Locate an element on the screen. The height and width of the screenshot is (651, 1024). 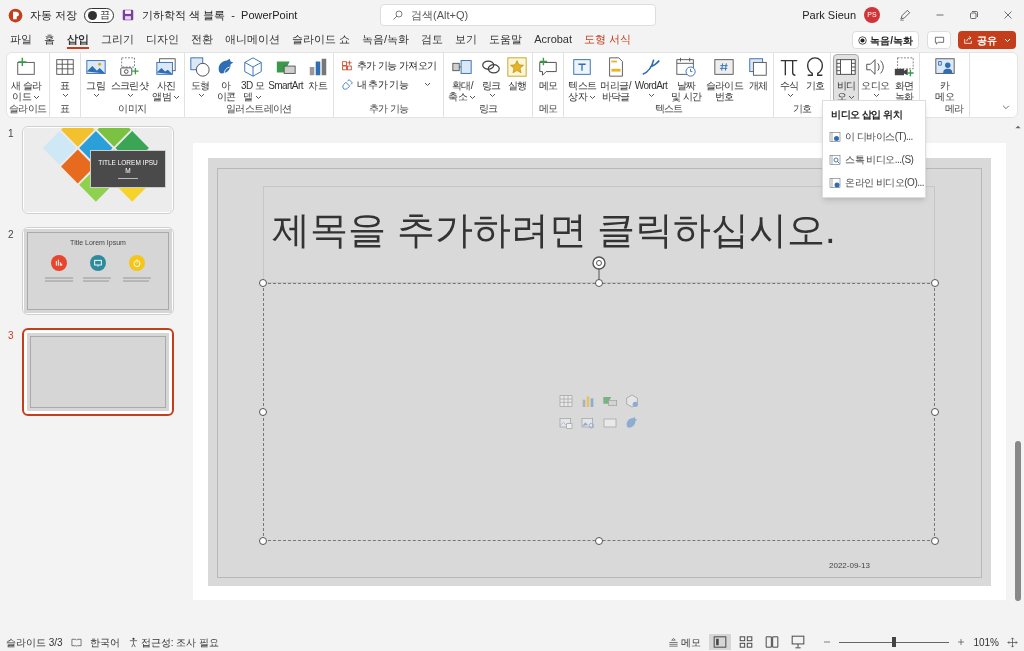
share-button: 공유 is located at coordinates (987, 40).